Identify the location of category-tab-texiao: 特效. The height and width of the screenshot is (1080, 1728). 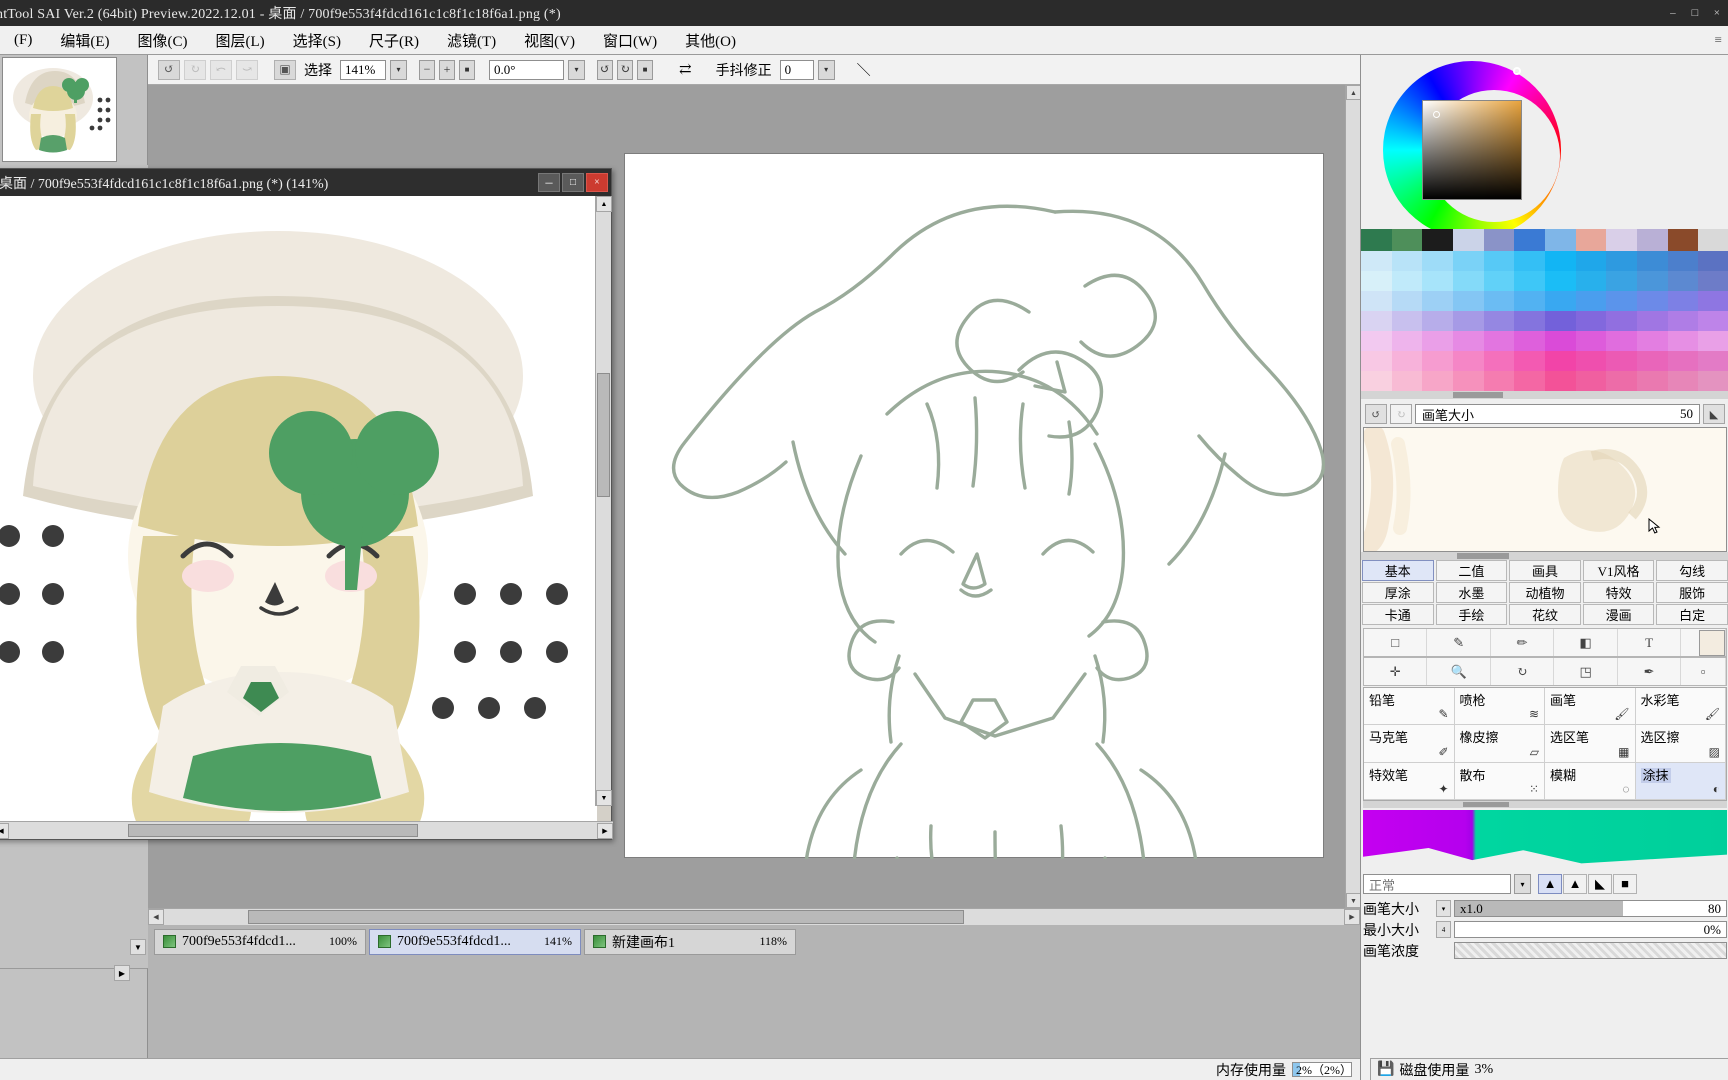
(1618, 592).